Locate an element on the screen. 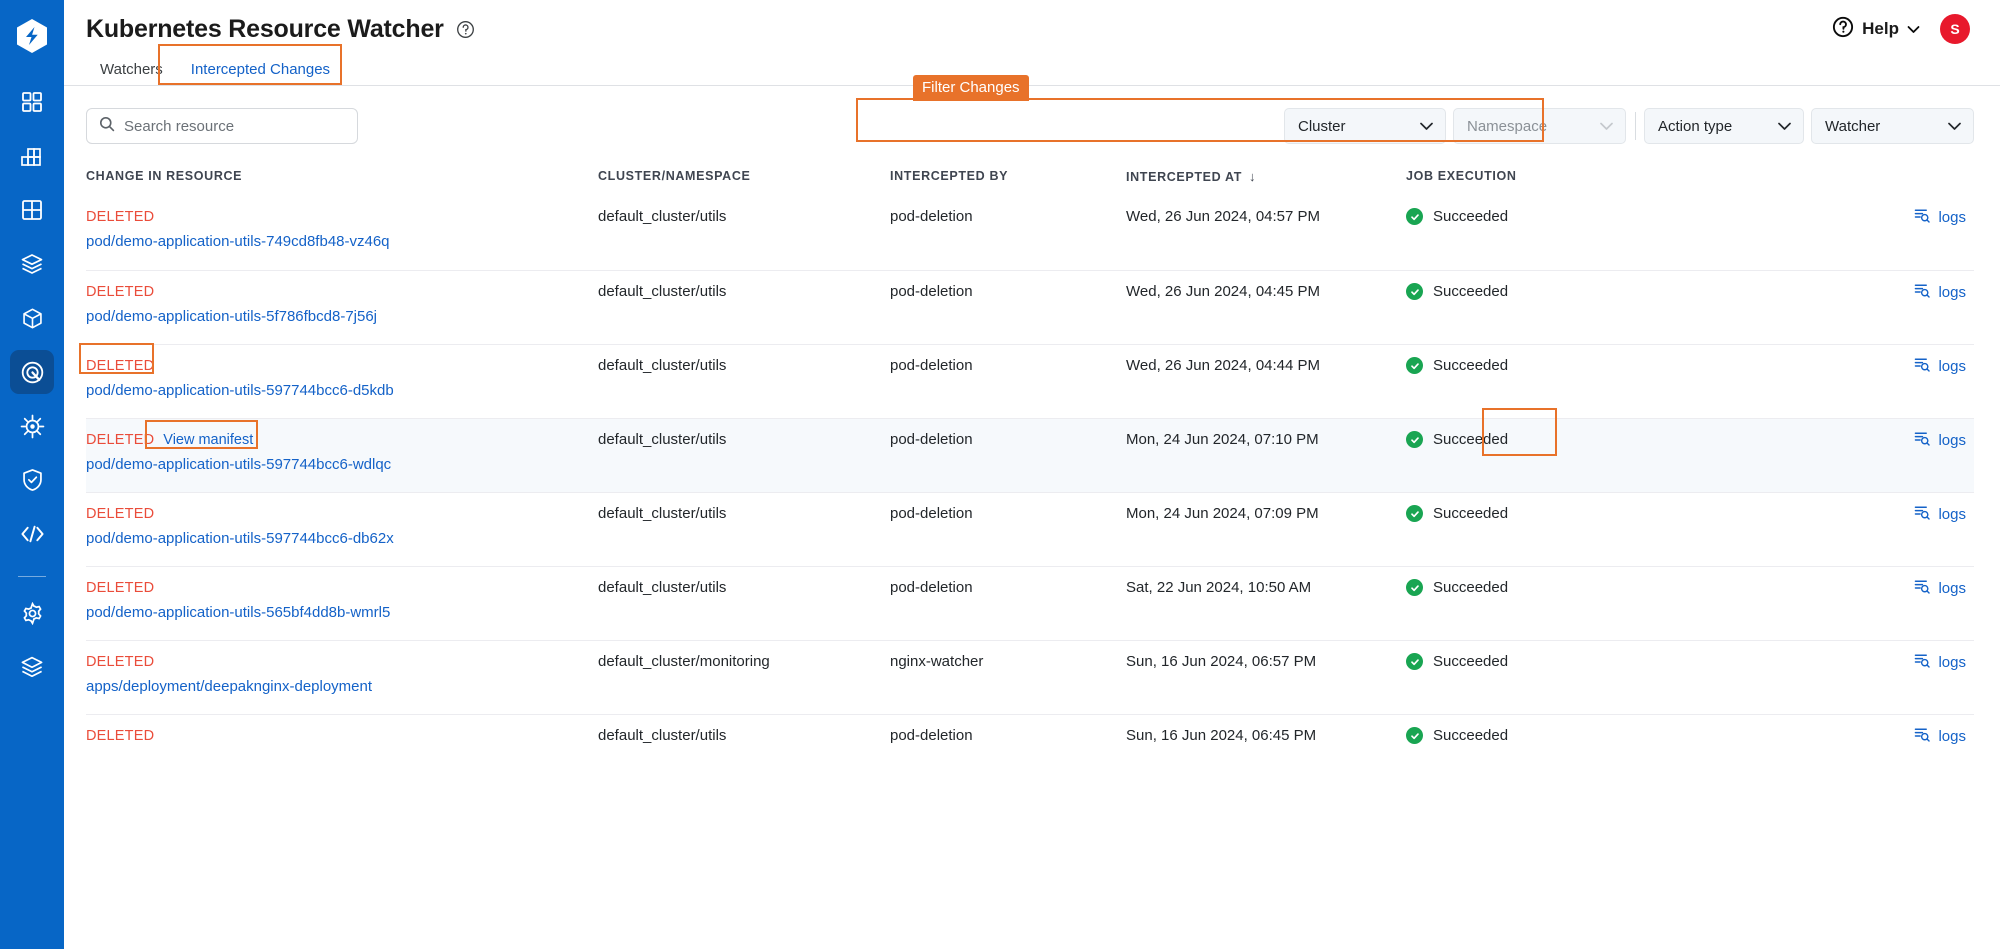 The height and width of the screenshot is (949, 2000). page-header: Kubernetes Resource Watcher Help S is located at coordinates (1032, 25).